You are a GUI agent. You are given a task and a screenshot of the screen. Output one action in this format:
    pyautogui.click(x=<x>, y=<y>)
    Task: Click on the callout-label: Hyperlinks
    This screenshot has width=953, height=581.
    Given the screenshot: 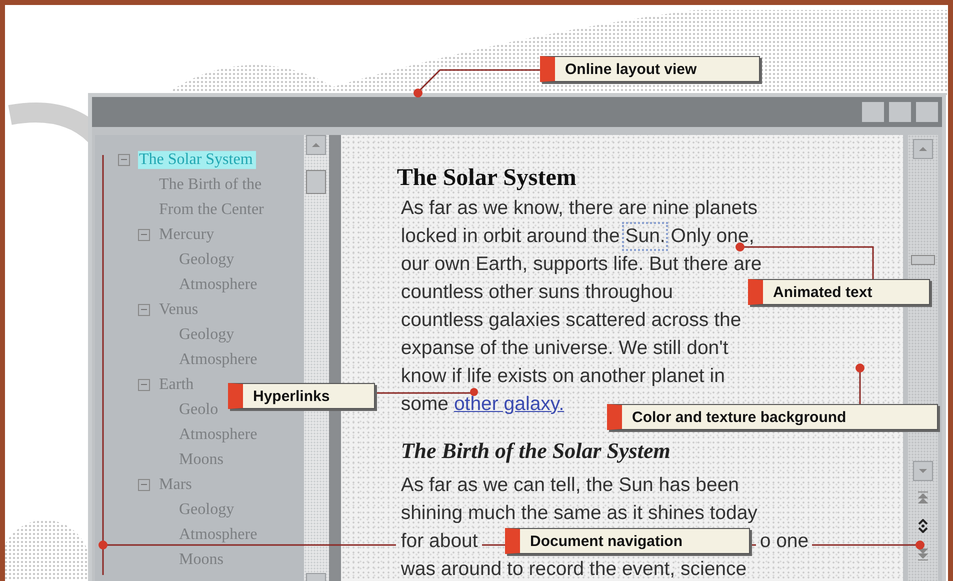 What is the action you would take?
    pyautogui.click(x=301, y=396)
    